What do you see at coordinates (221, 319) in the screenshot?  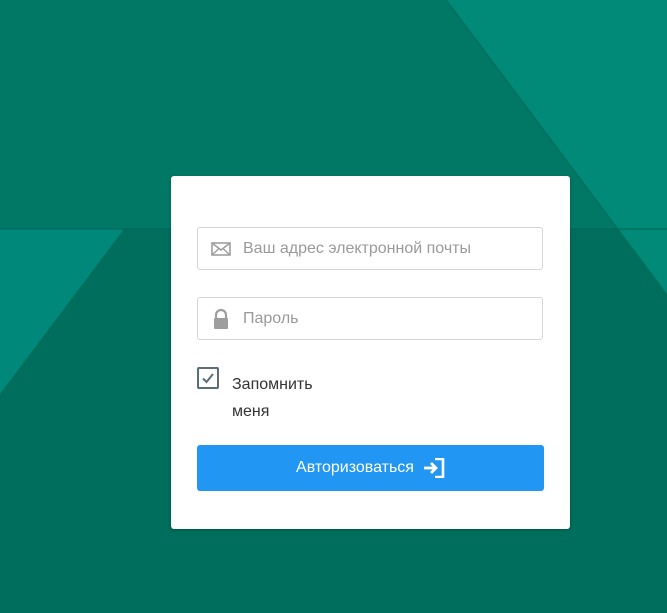 I see `lock-icon` at bounding box center [221, 319].